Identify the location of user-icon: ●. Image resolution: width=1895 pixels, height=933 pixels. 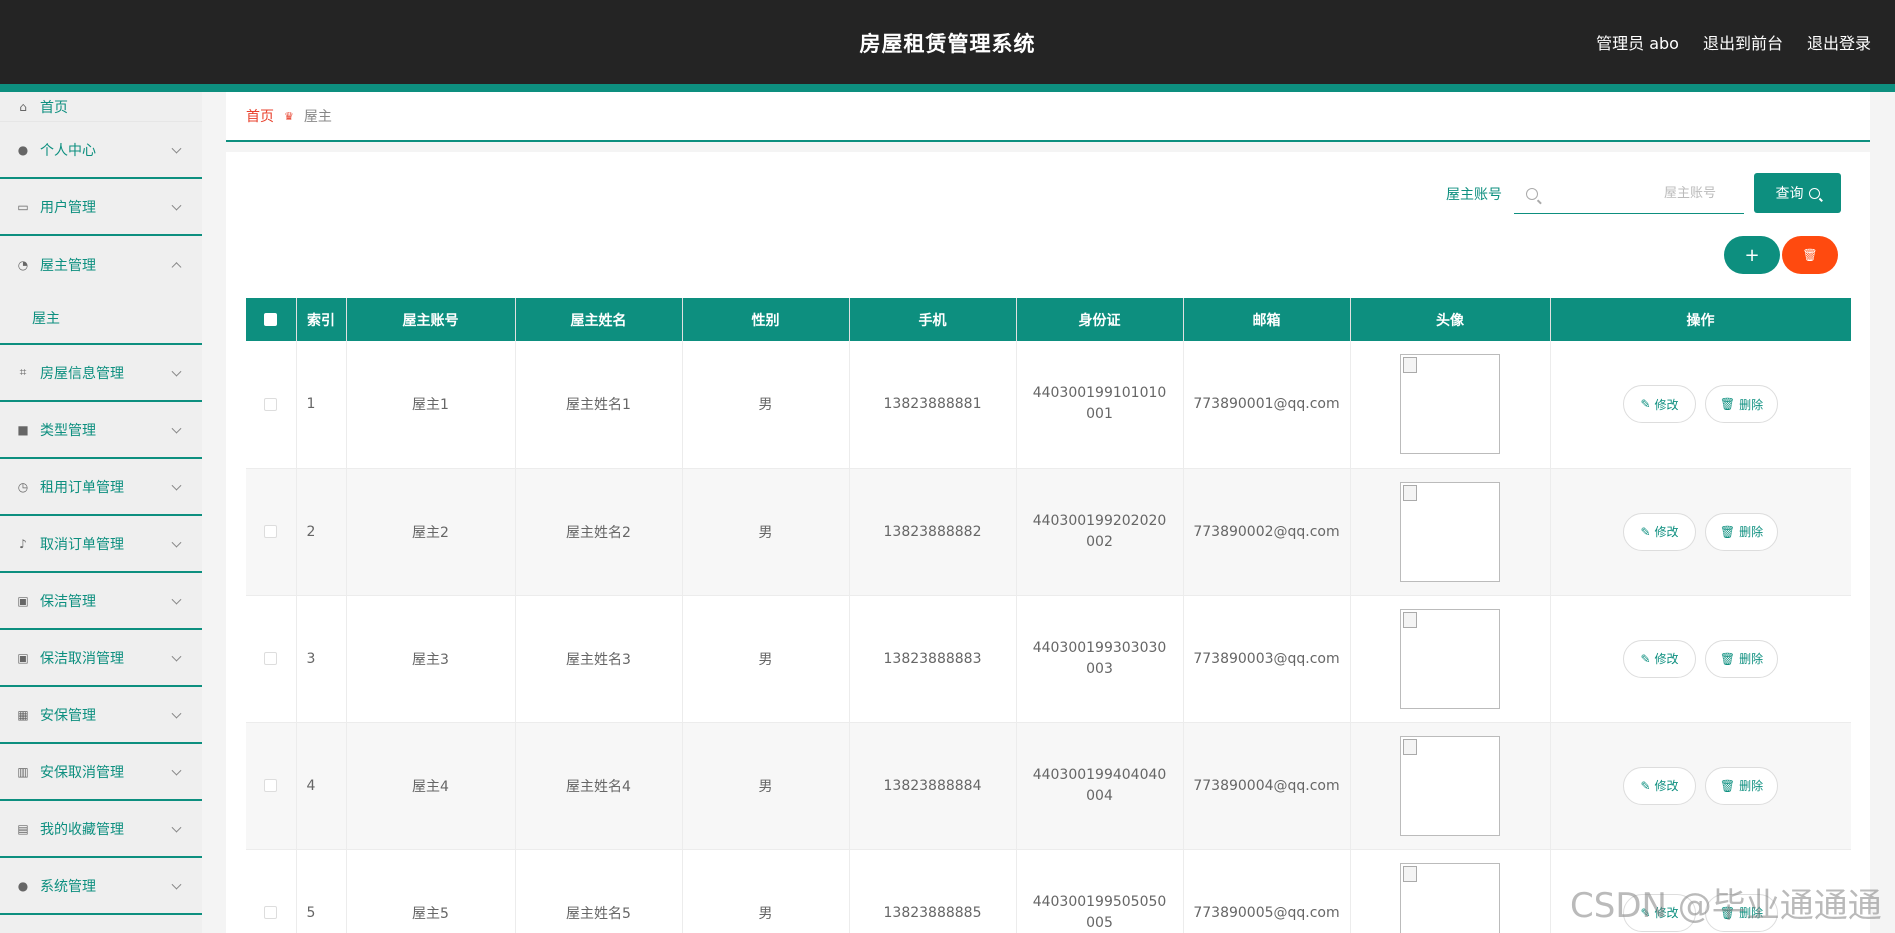
(23, 149).